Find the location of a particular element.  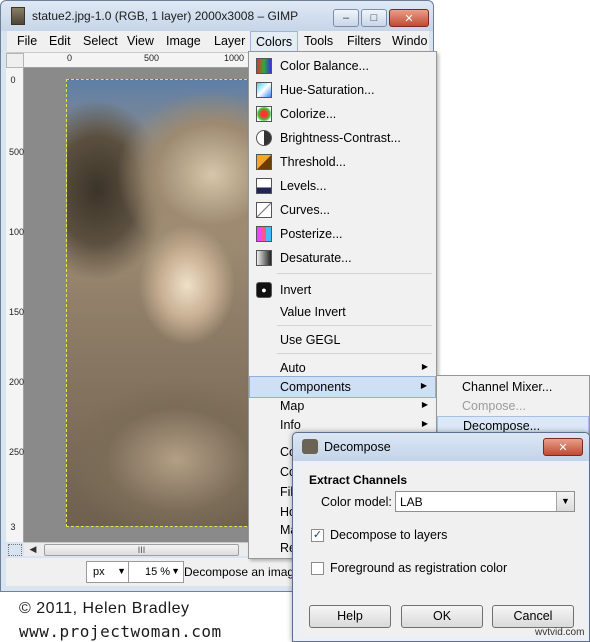

curves-icon is located at coordinates (264, 210).